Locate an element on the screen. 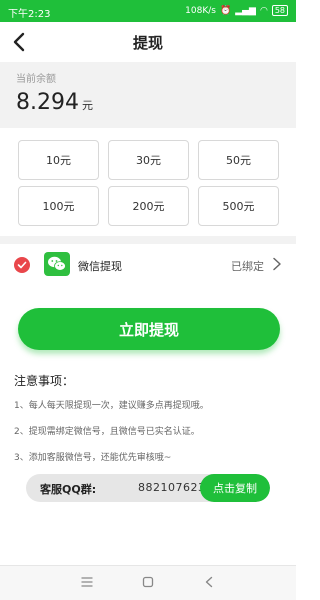  chevron-right-icon is located at coordinates (277, 264).